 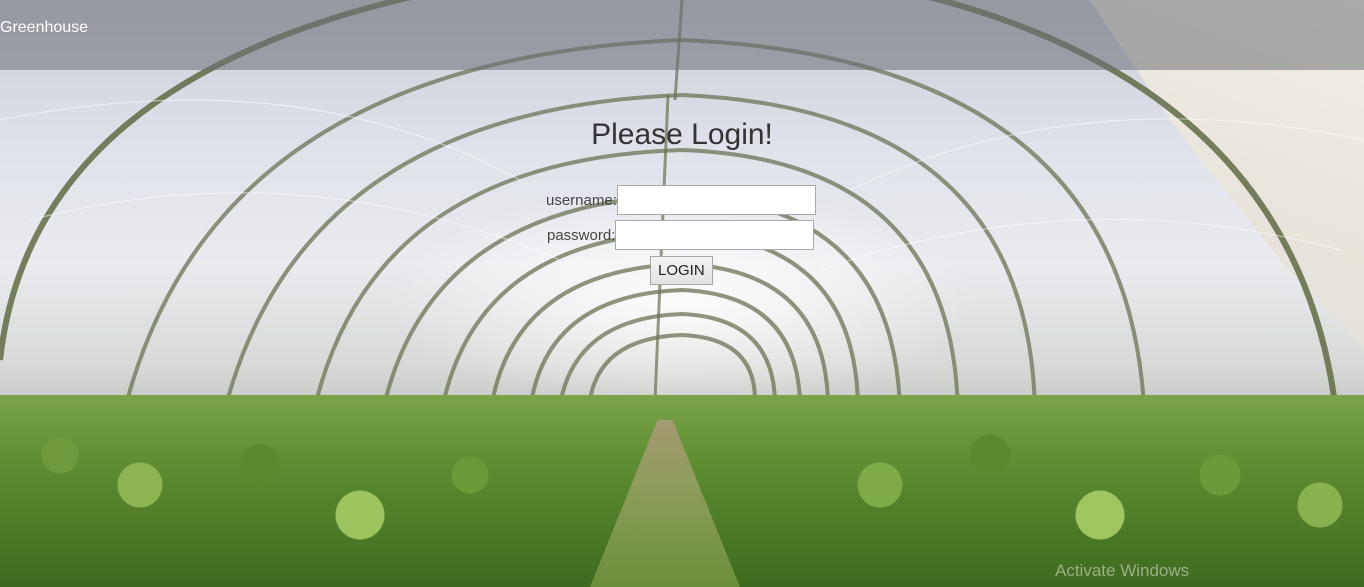 I want to click on password-row: password:, so click(x=681, y=235).